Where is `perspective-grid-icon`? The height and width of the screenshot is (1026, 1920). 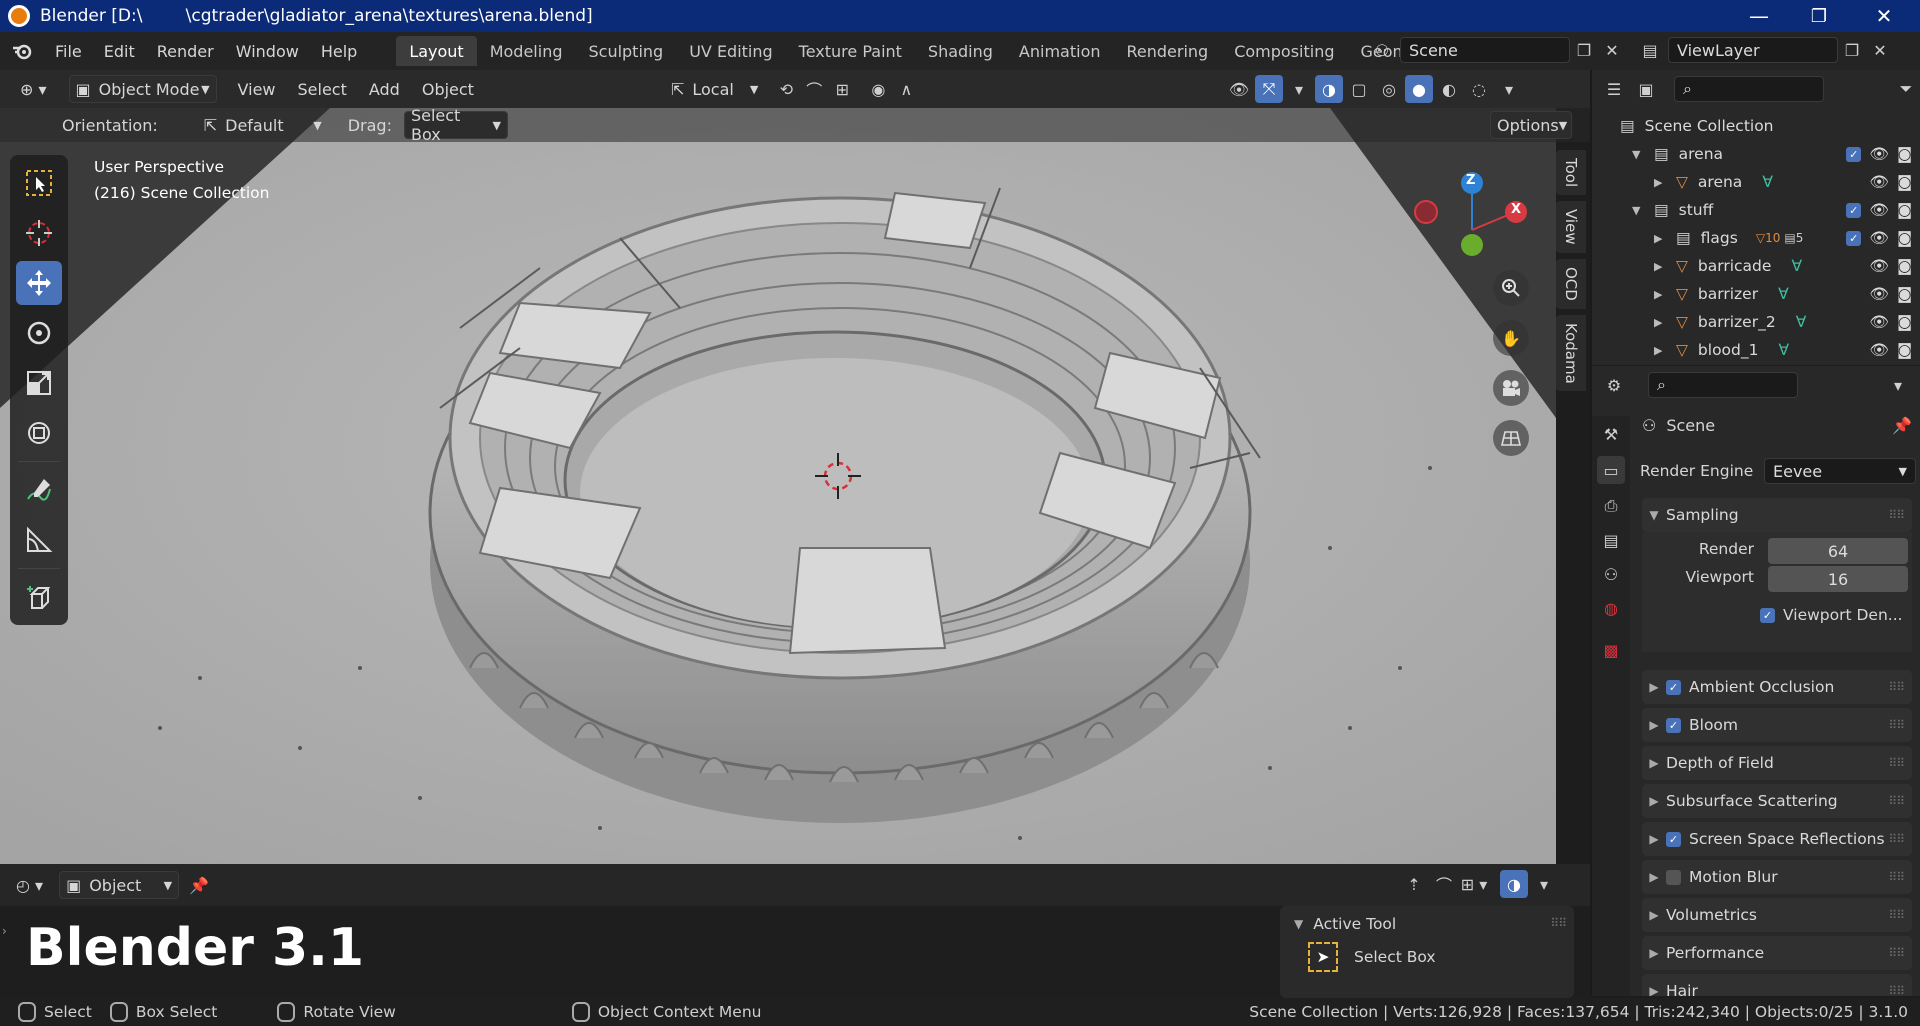 perspective-grid-icon is located at coordinates (1511, 438).